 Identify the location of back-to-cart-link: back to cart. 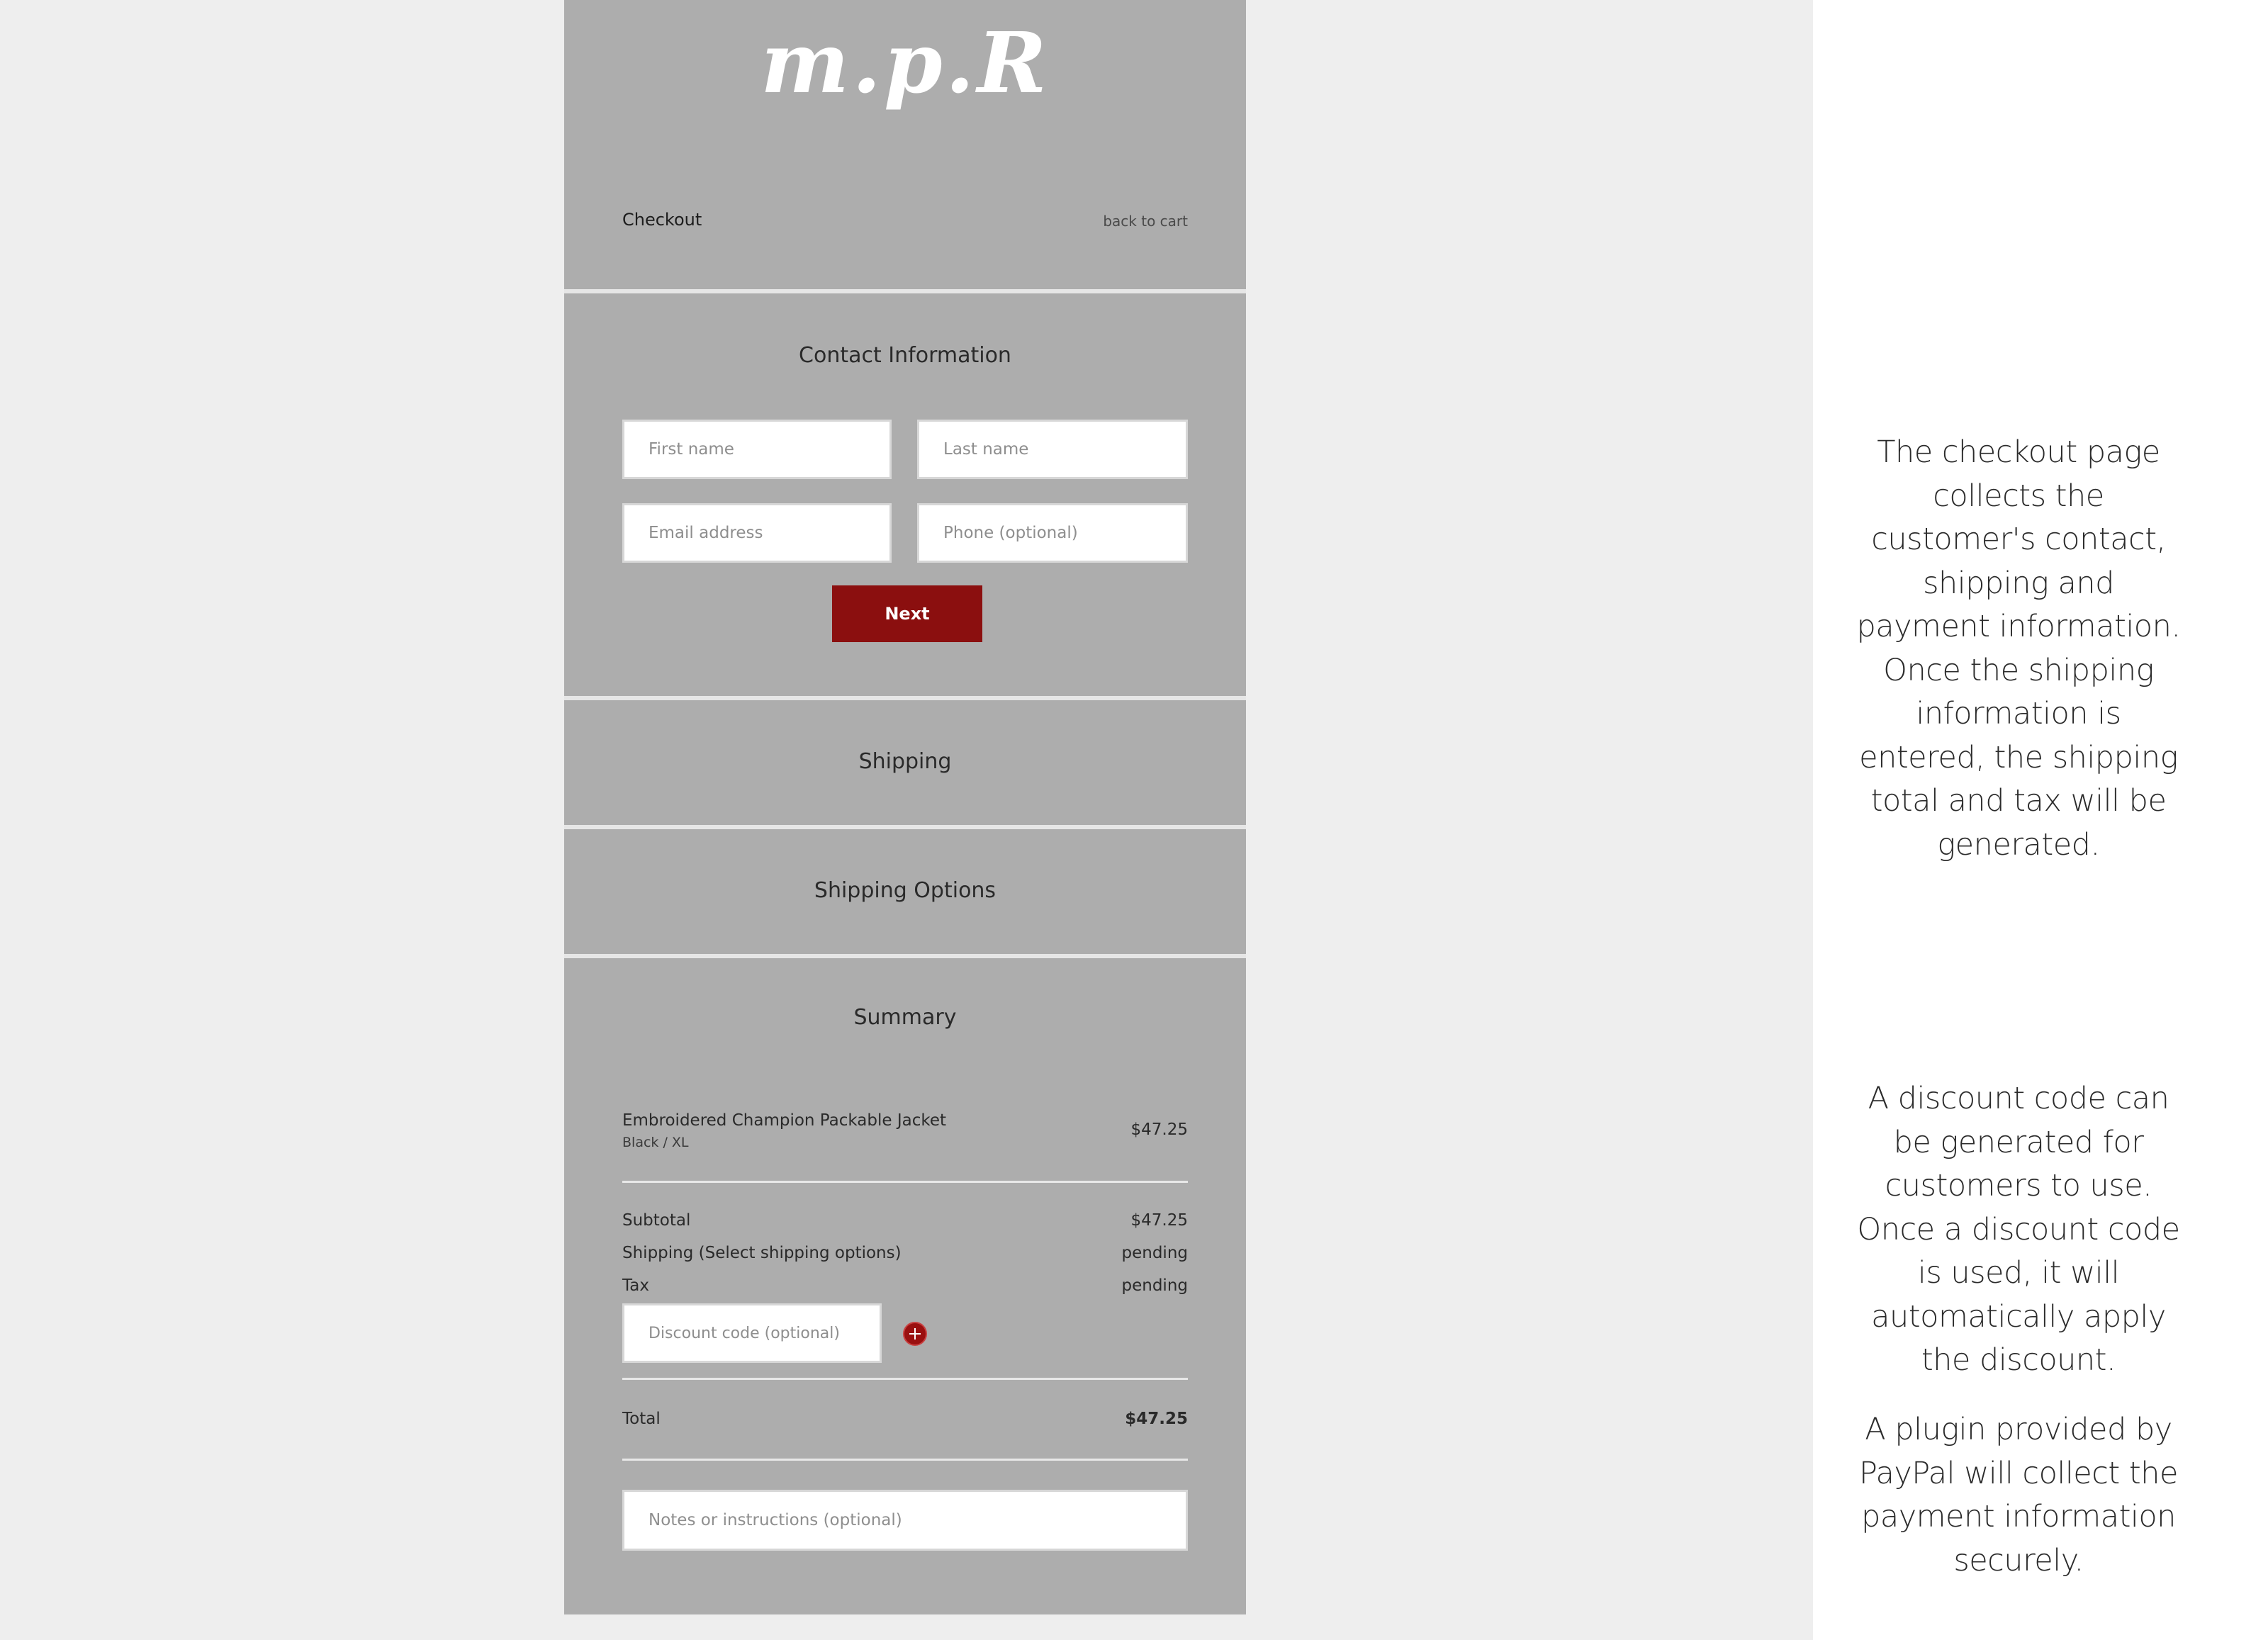
(1145, 221).